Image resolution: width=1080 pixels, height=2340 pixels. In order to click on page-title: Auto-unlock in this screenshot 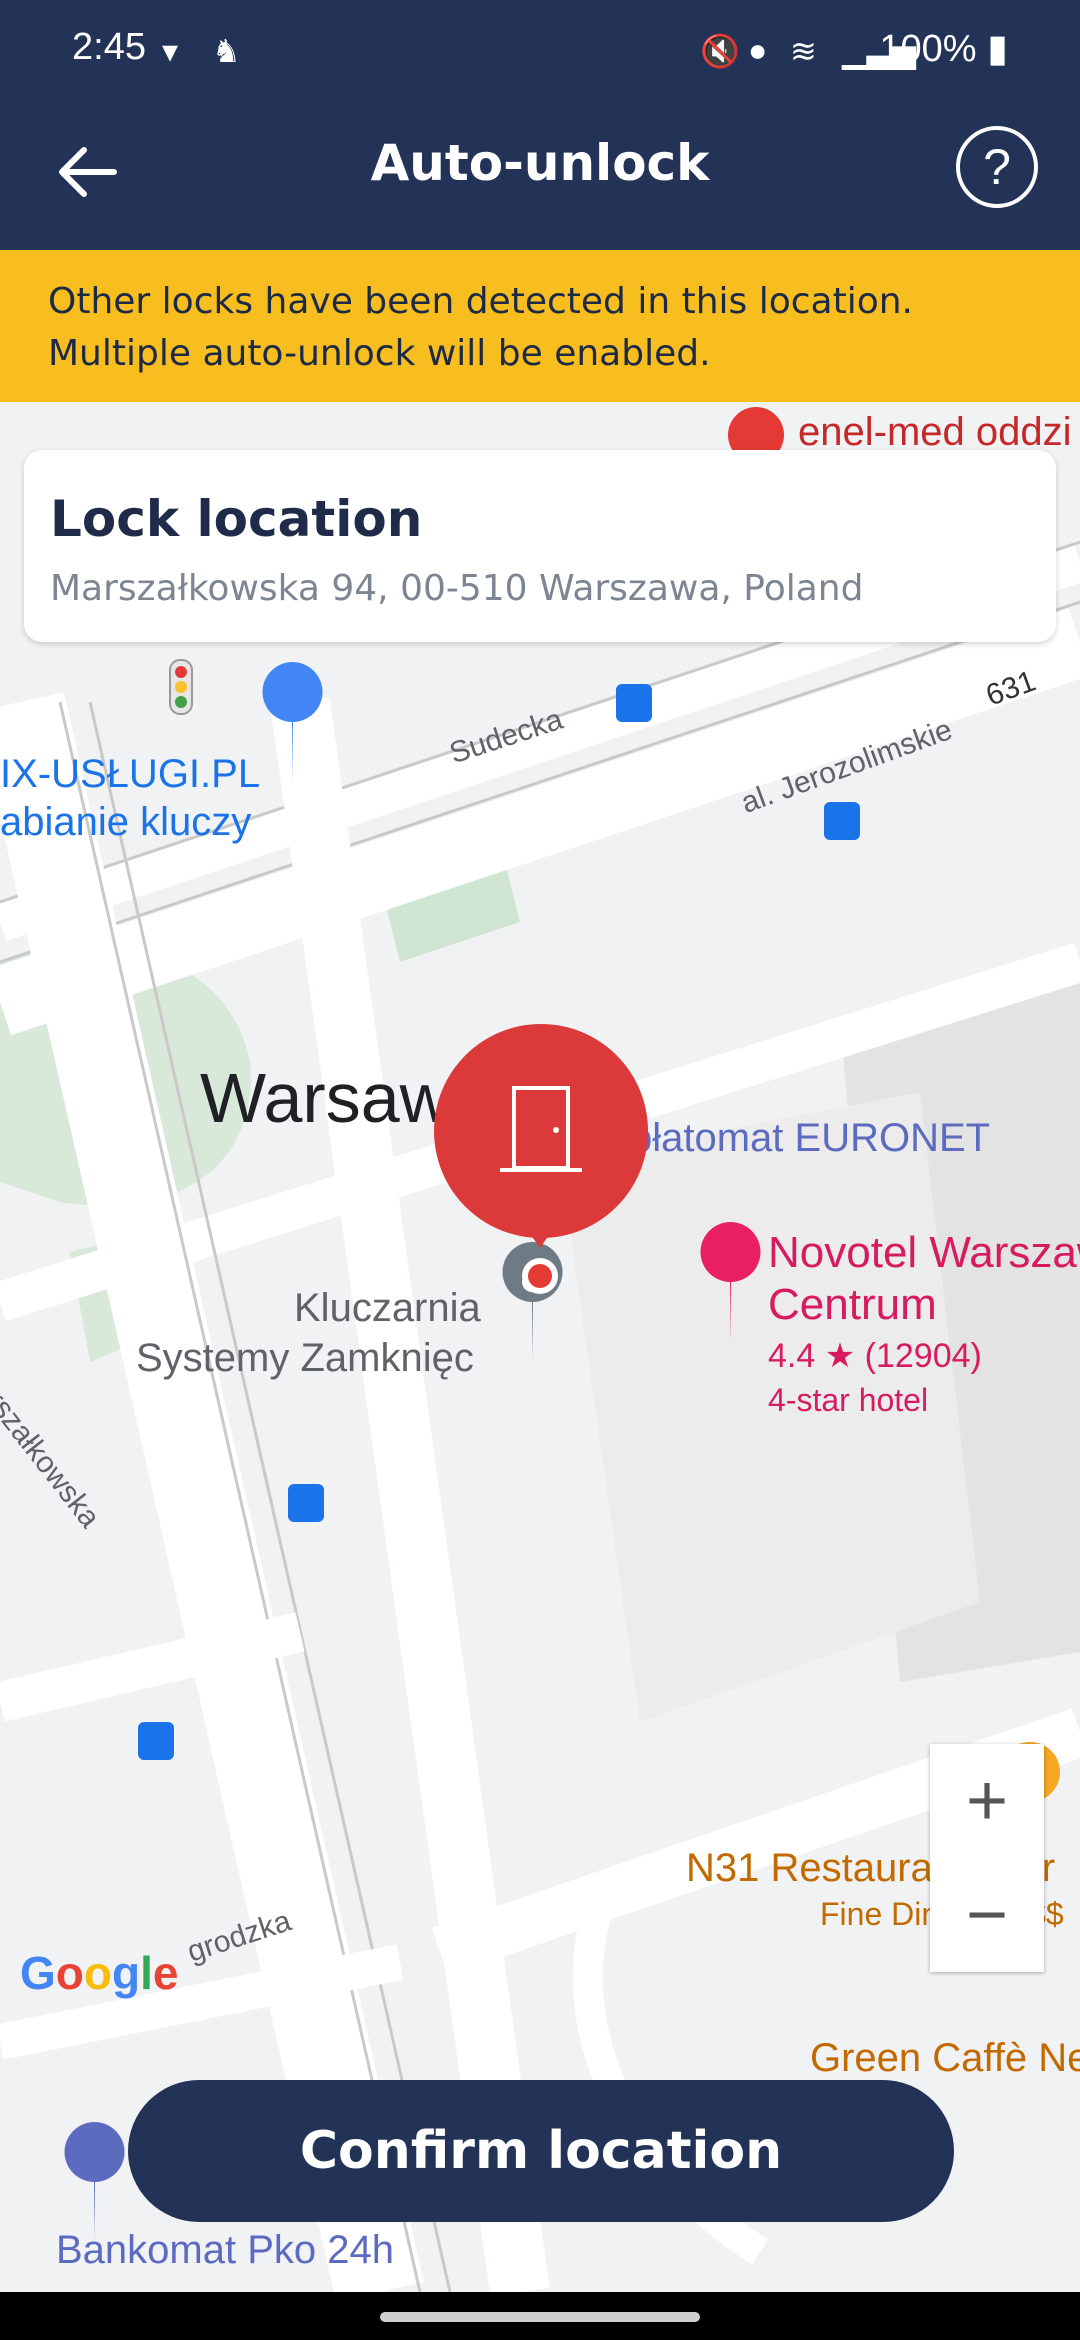, I will do `click(540, 163)`.